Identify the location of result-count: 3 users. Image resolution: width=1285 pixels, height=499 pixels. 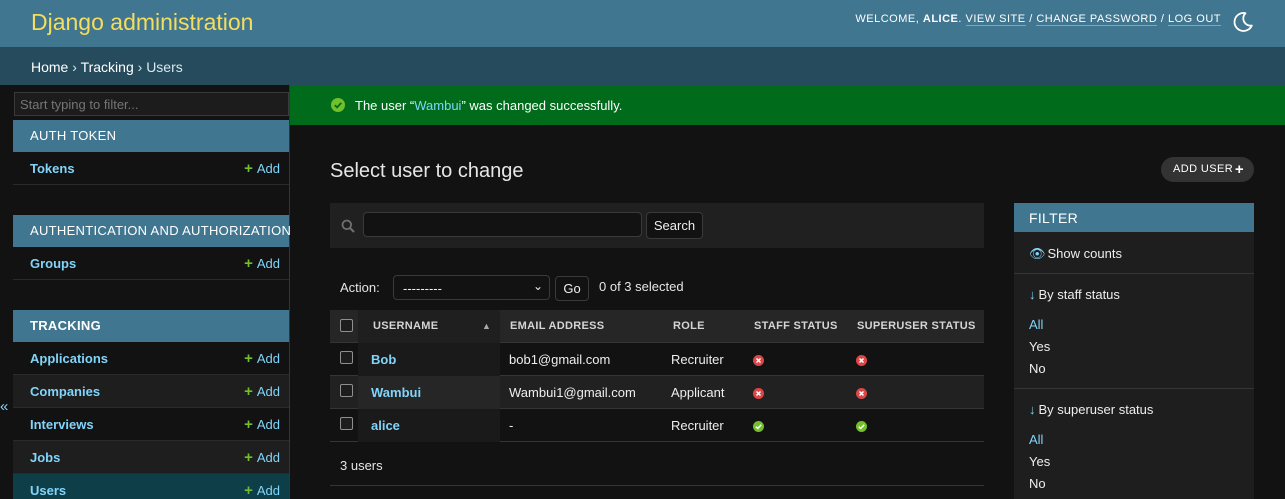
(361, 465).